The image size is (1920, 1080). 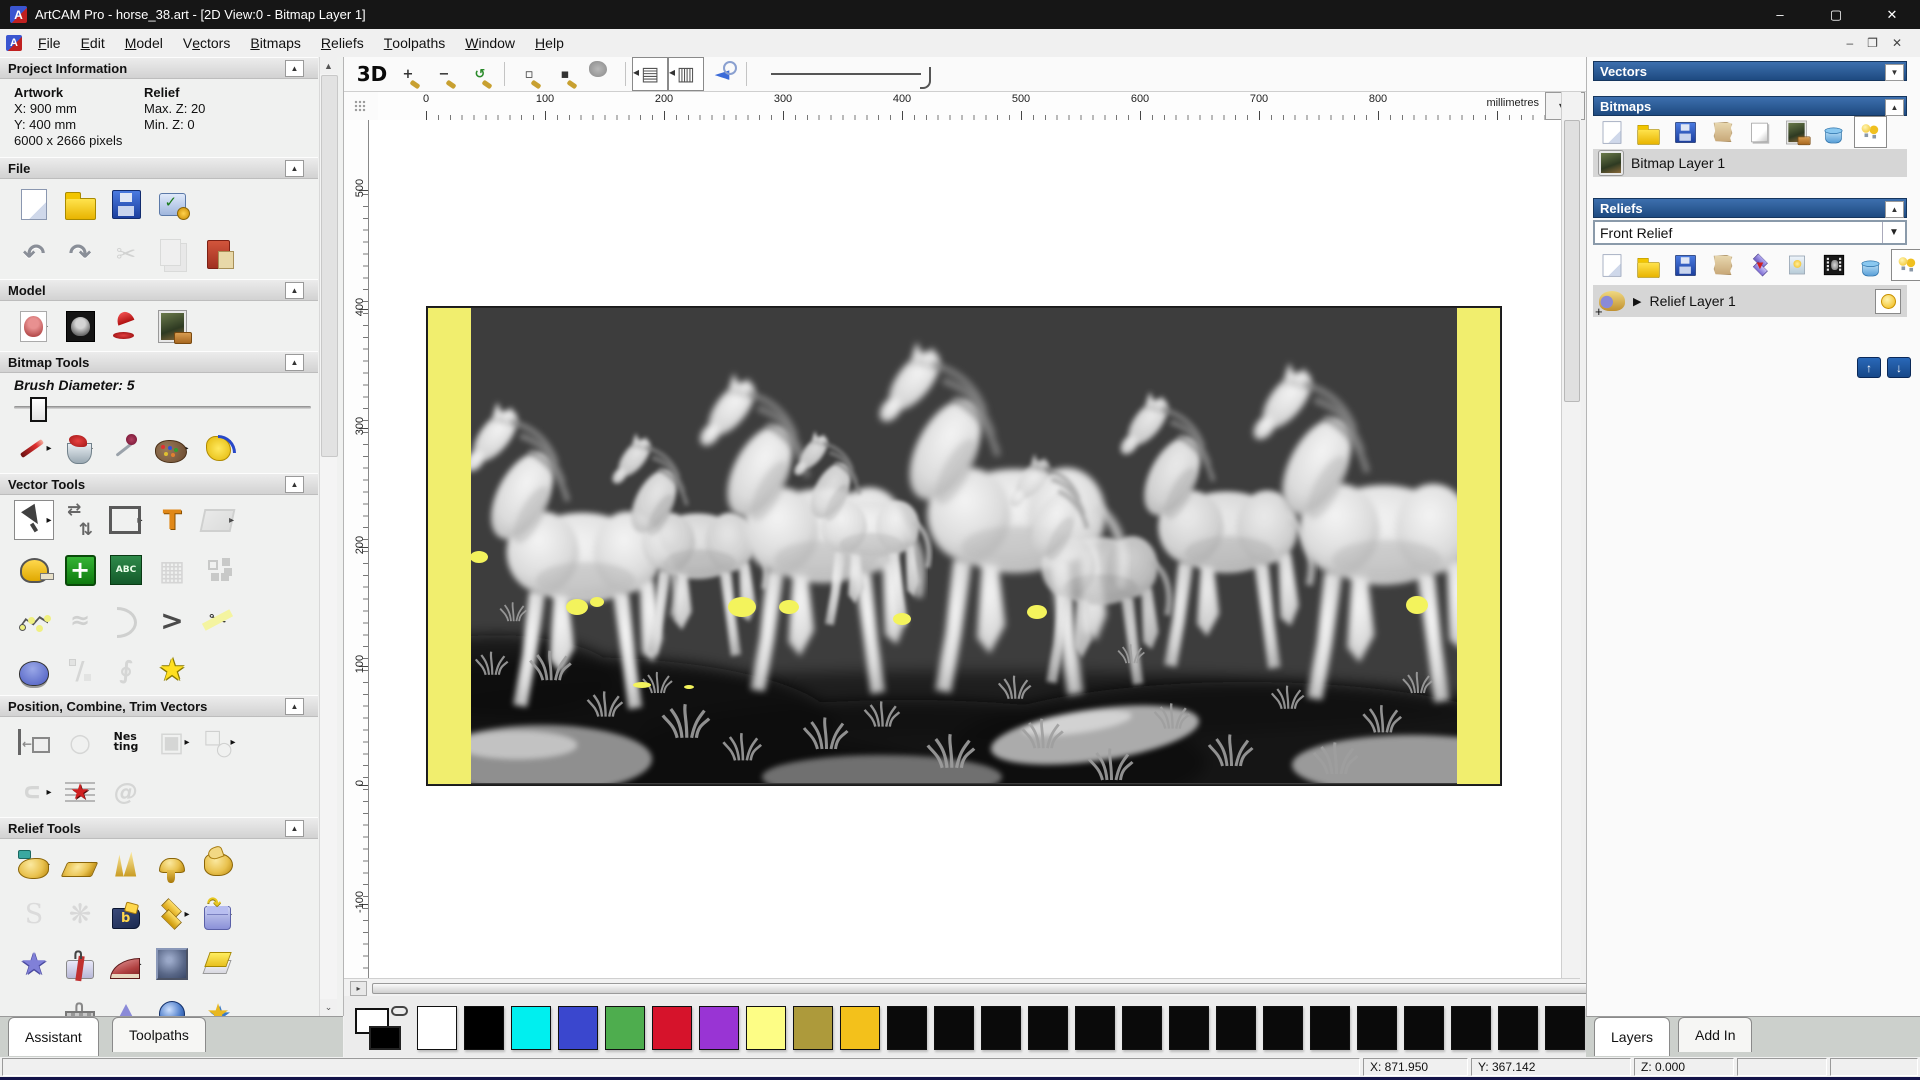 What do you see at coordinates (172, 408) in the screenshot?
I see `brush-diameter-slider` at bounding box center [172, 408].